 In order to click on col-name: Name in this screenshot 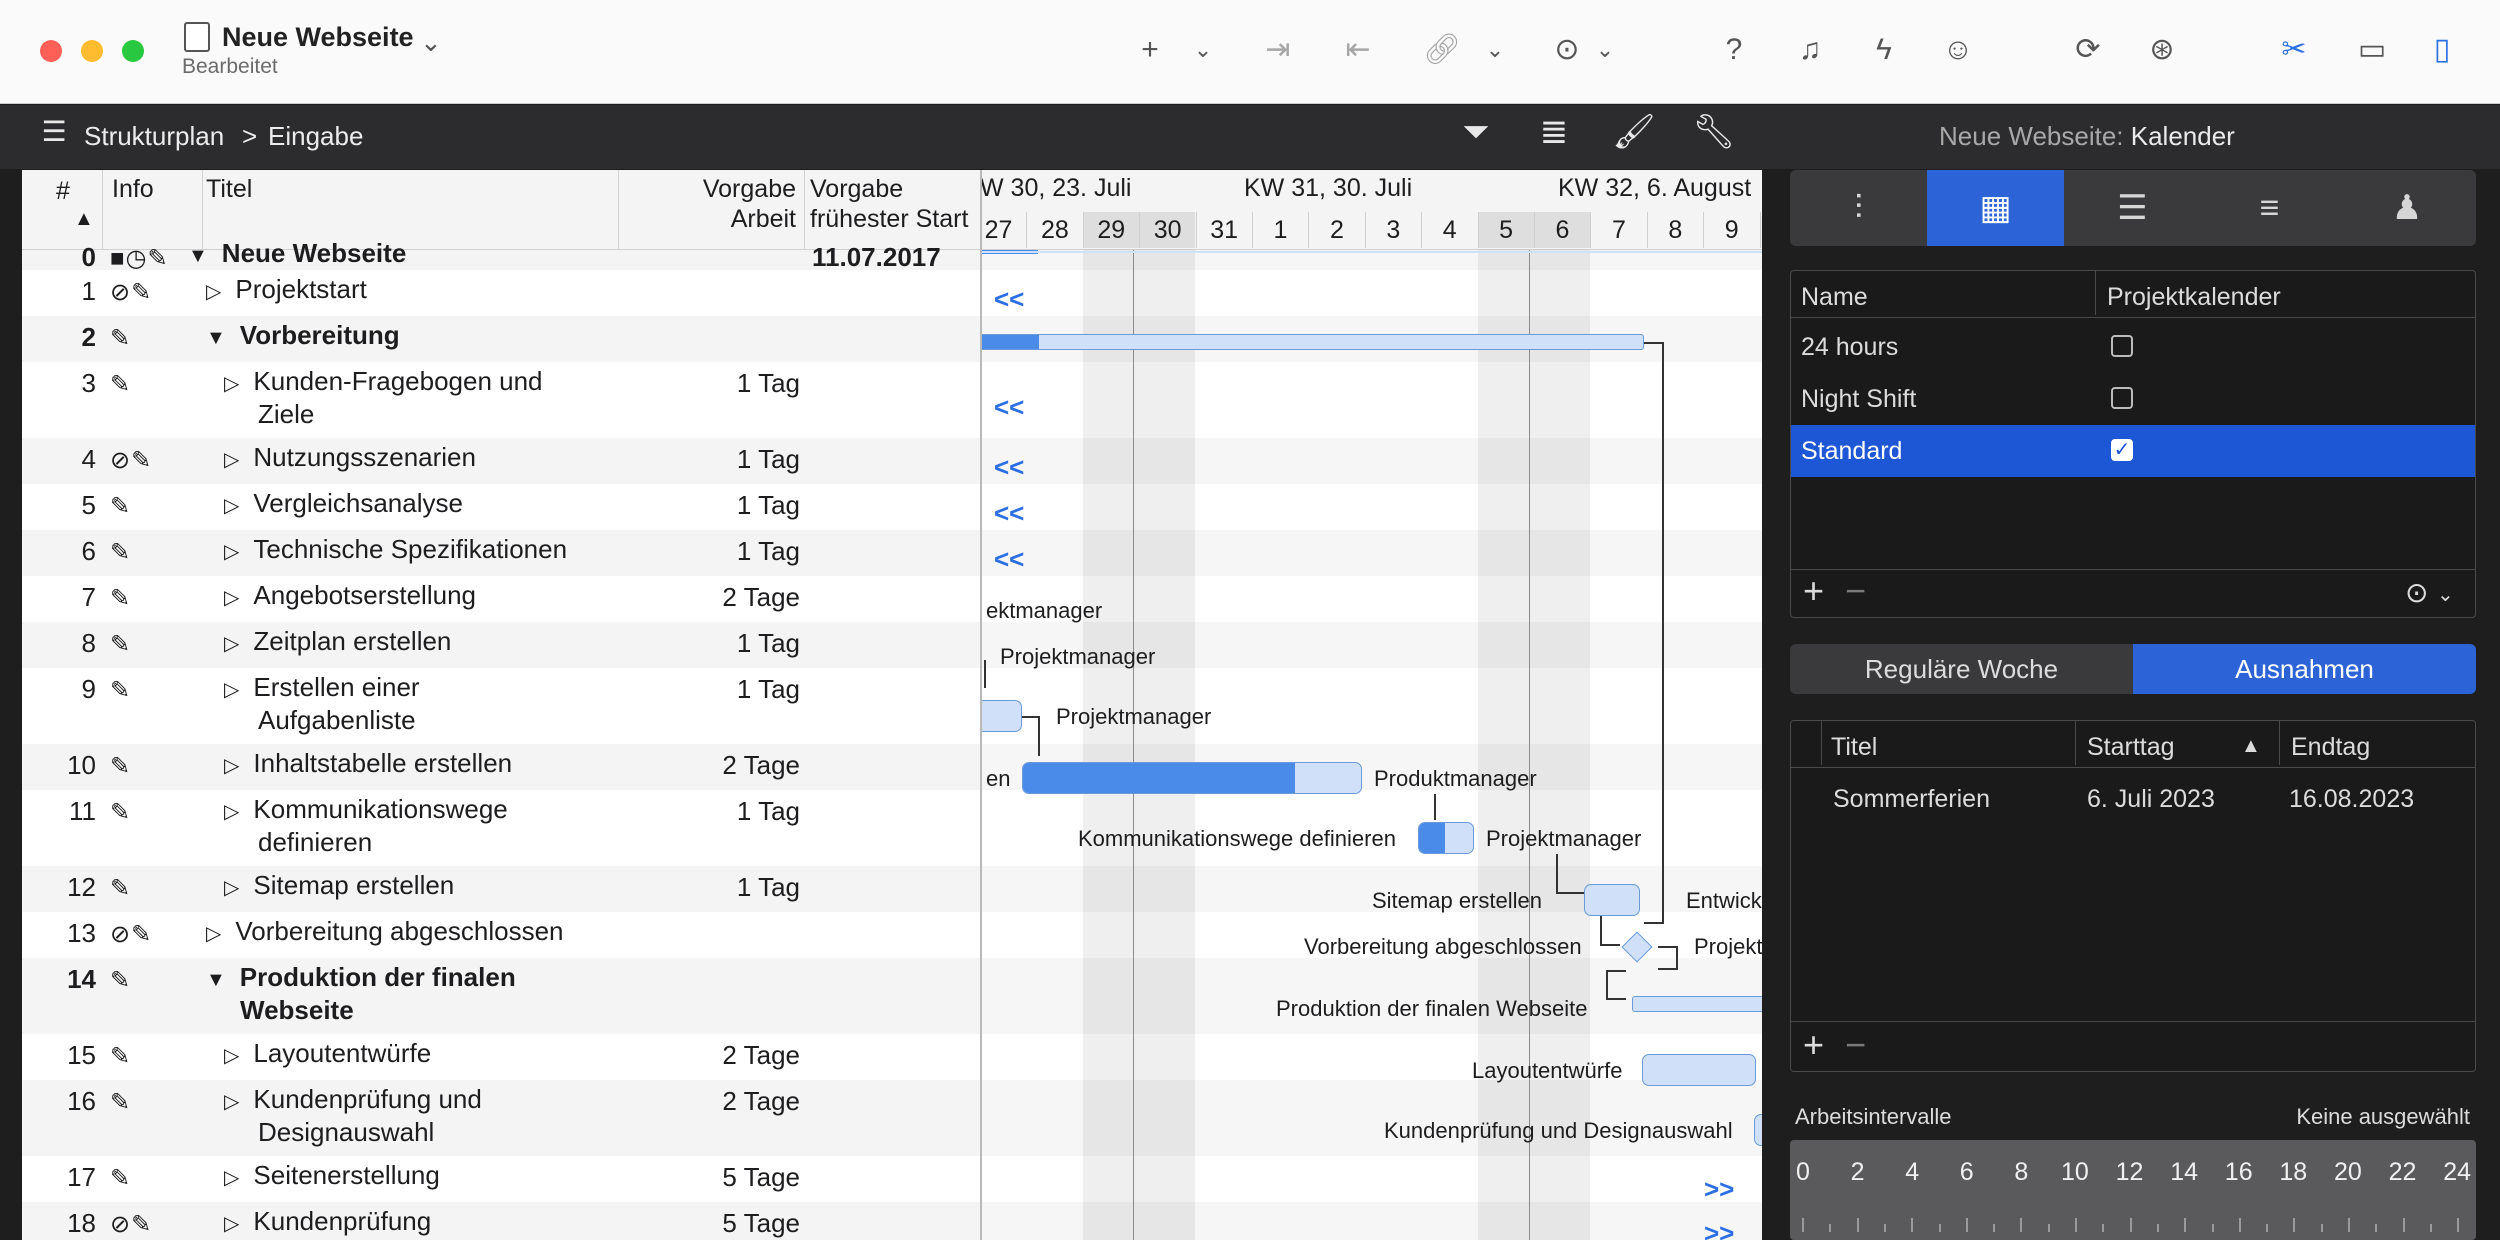, I will do `click(1834, 297)`.